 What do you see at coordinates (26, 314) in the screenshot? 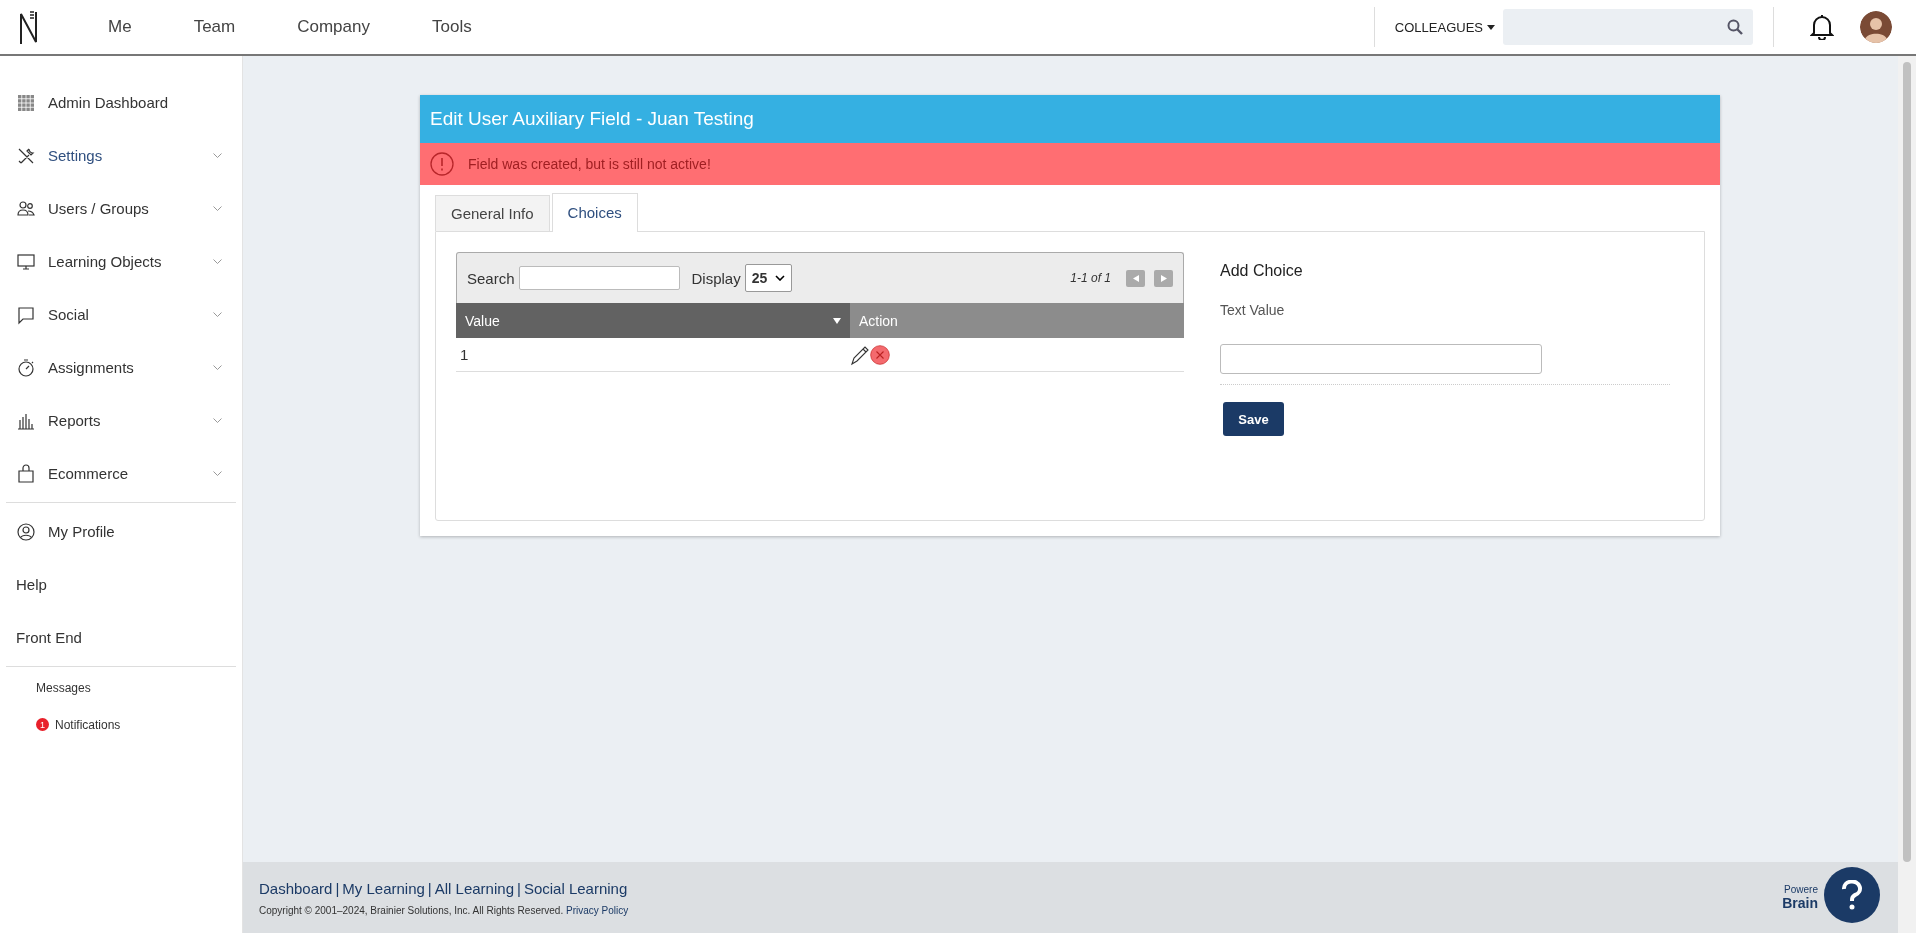
I see `chat-bubble-icon` at bounding box center [26, 314].